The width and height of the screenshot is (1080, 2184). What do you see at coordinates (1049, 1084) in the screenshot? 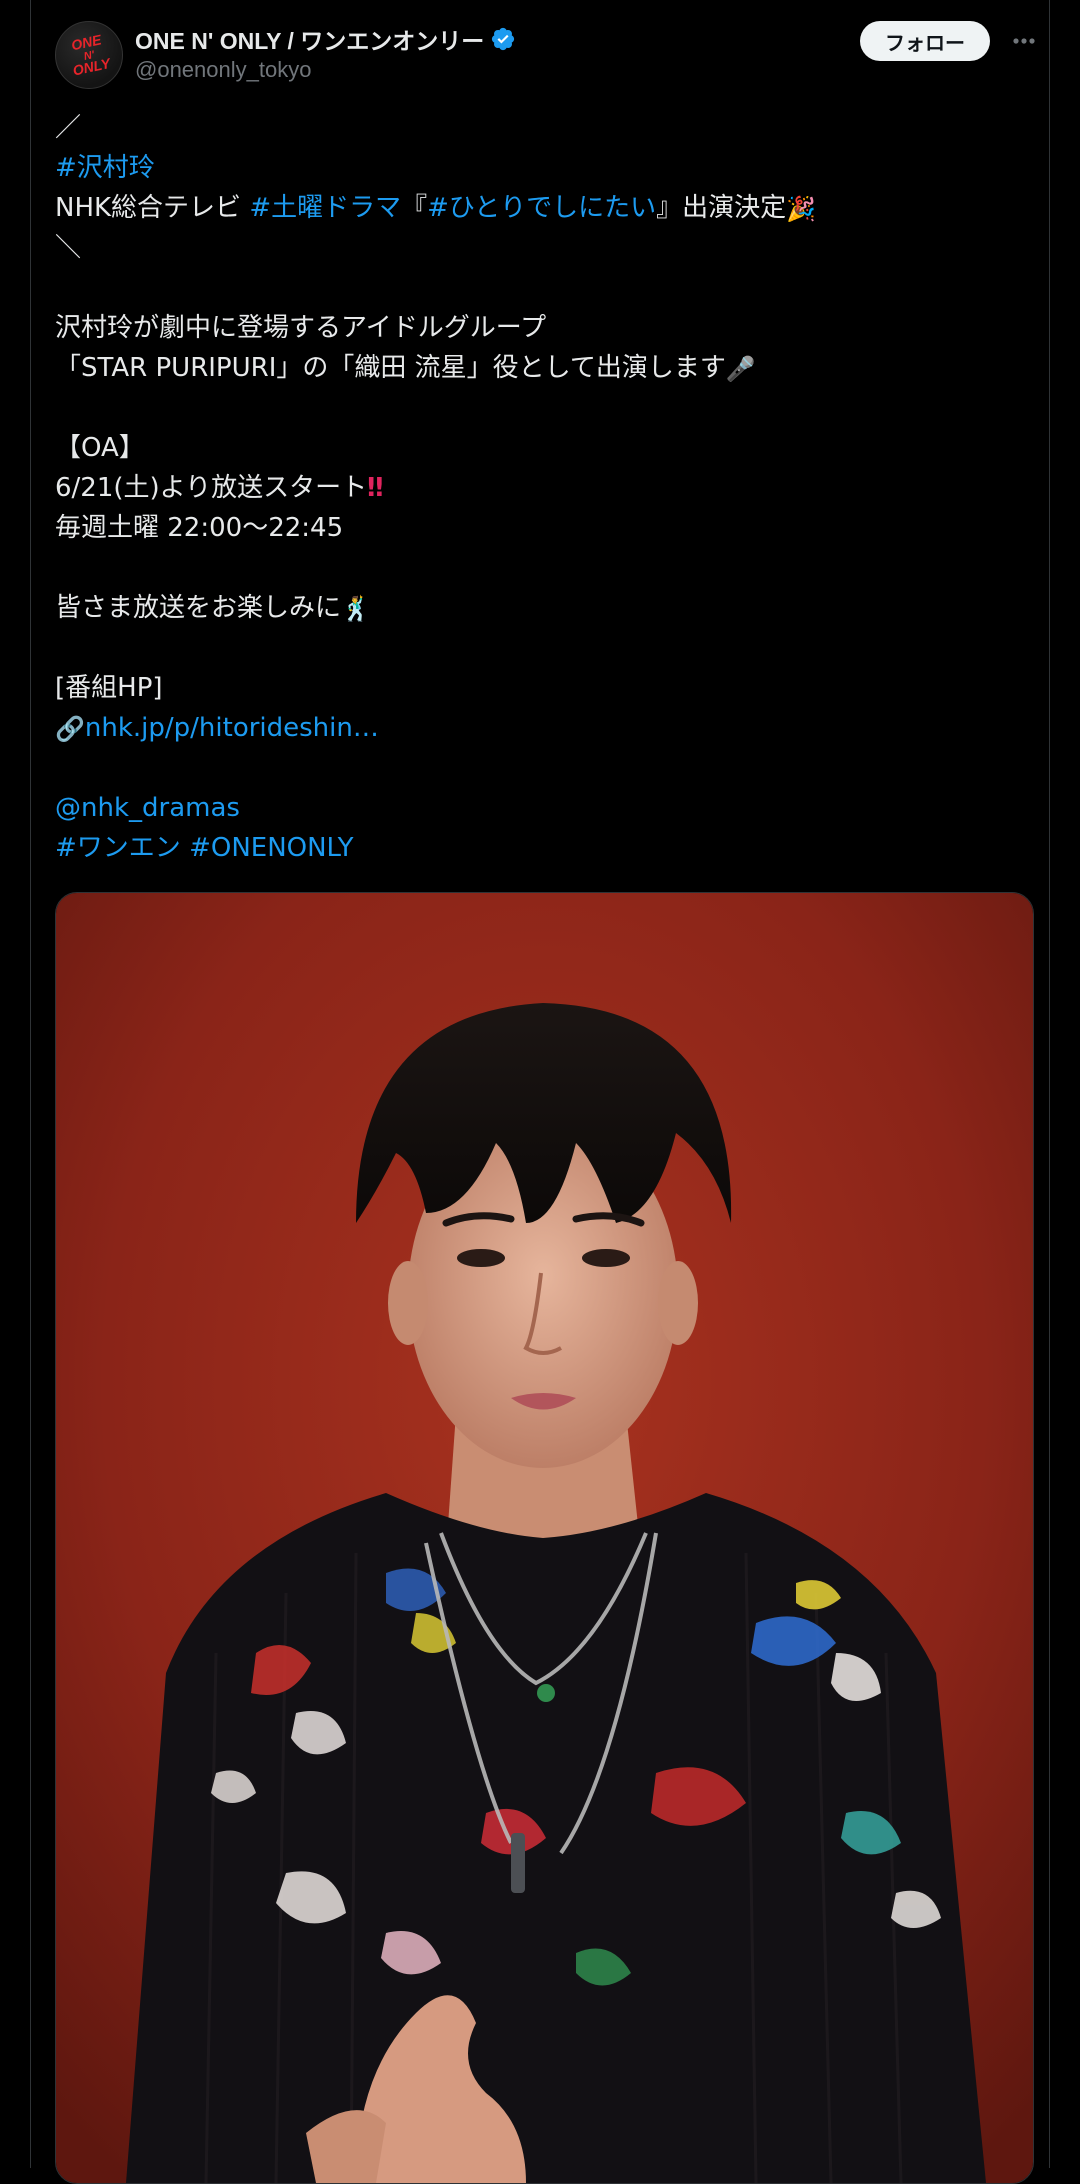
I see `column-border-right` at bounding box center [1049, 1084].